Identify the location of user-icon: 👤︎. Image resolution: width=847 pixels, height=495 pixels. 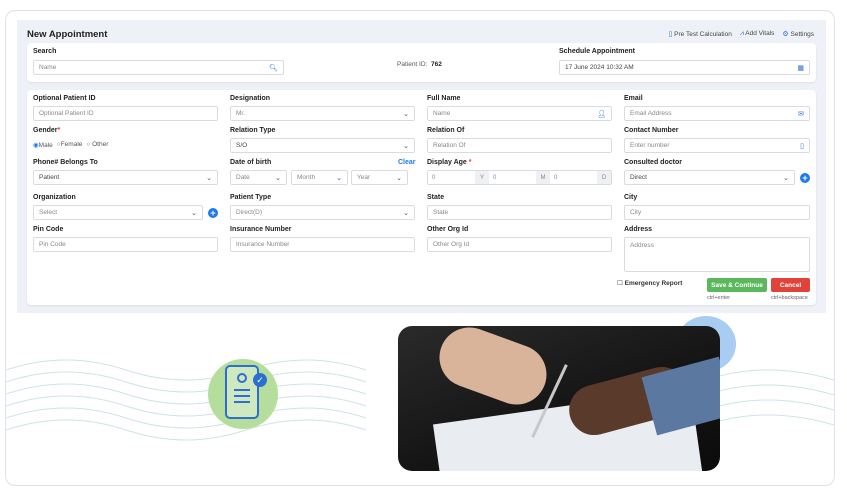
(601, 114).